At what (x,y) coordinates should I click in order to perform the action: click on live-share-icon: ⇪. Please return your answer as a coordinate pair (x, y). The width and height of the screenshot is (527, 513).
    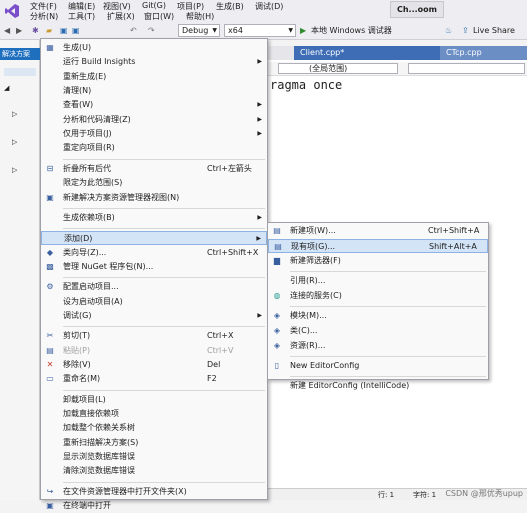
    Looking at the image, I should click on (465, 31).